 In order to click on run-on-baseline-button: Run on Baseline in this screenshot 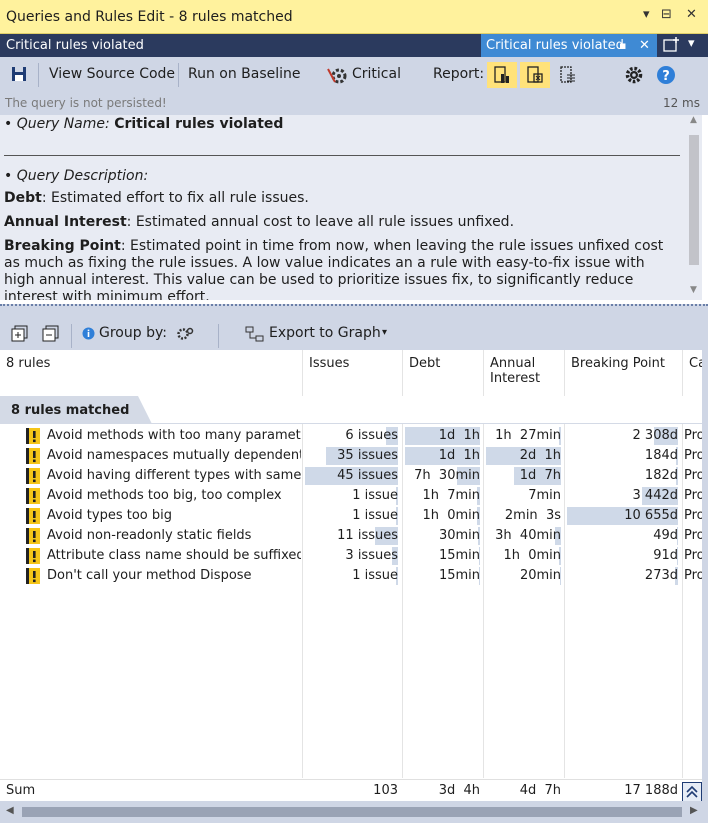, I will do `click(244, 74)`.